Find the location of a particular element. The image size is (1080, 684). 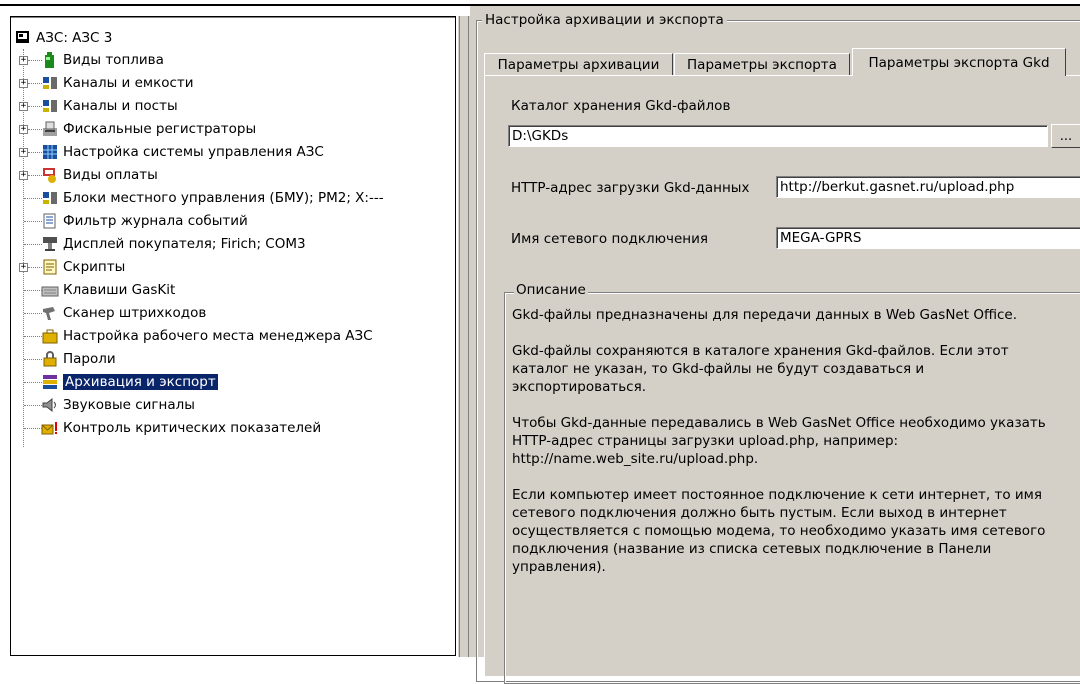

tree-item-manager-workplace: Настройка рабочего места менеджера АЗС is located at coordinates (207, 336).